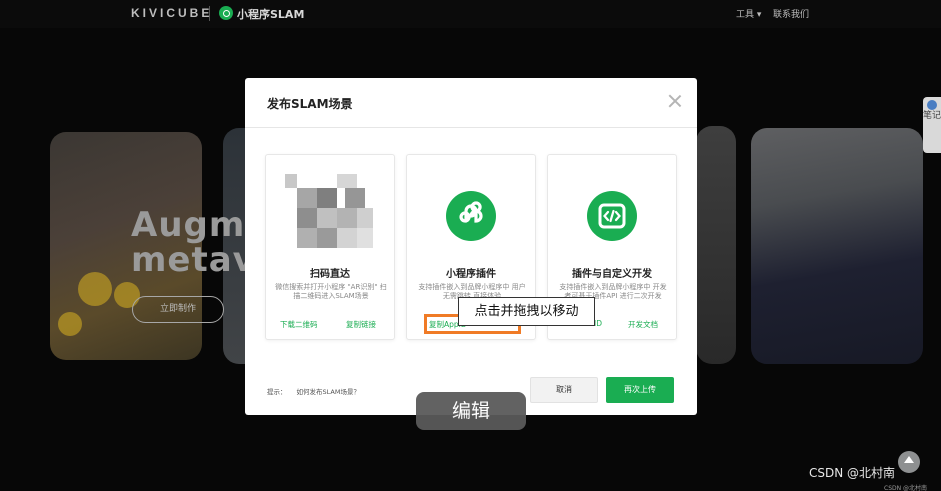  What do you see at coordinates (640, 390) in the screenshot?
I see `reupload-button: 再次上传` at bounding box center [640, 390].